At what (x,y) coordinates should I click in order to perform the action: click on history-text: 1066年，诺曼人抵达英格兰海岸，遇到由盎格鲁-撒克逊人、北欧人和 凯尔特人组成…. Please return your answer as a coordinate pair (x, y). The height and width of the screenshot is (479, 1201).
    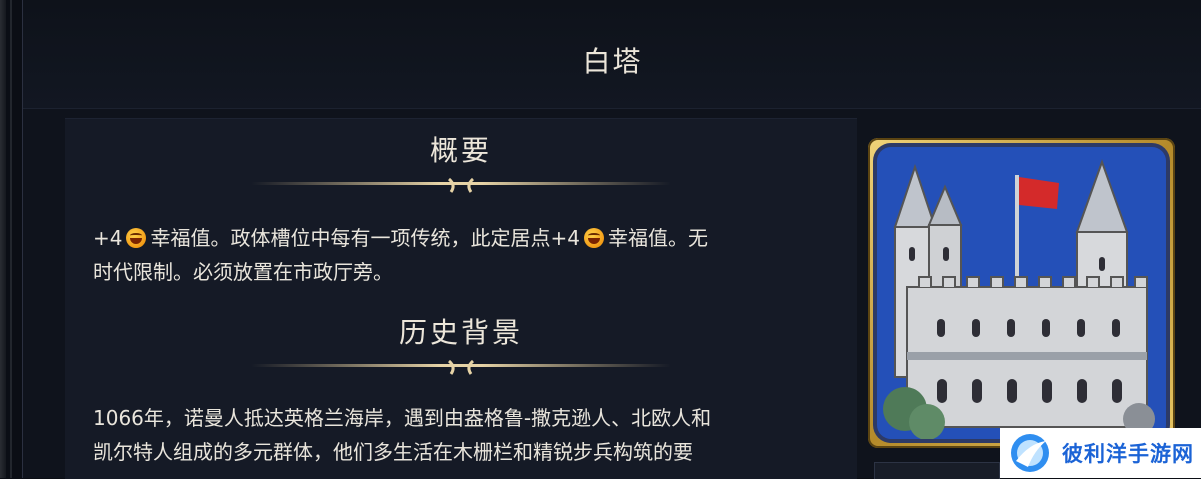
    Looking at the image, I should click on (402, 435).